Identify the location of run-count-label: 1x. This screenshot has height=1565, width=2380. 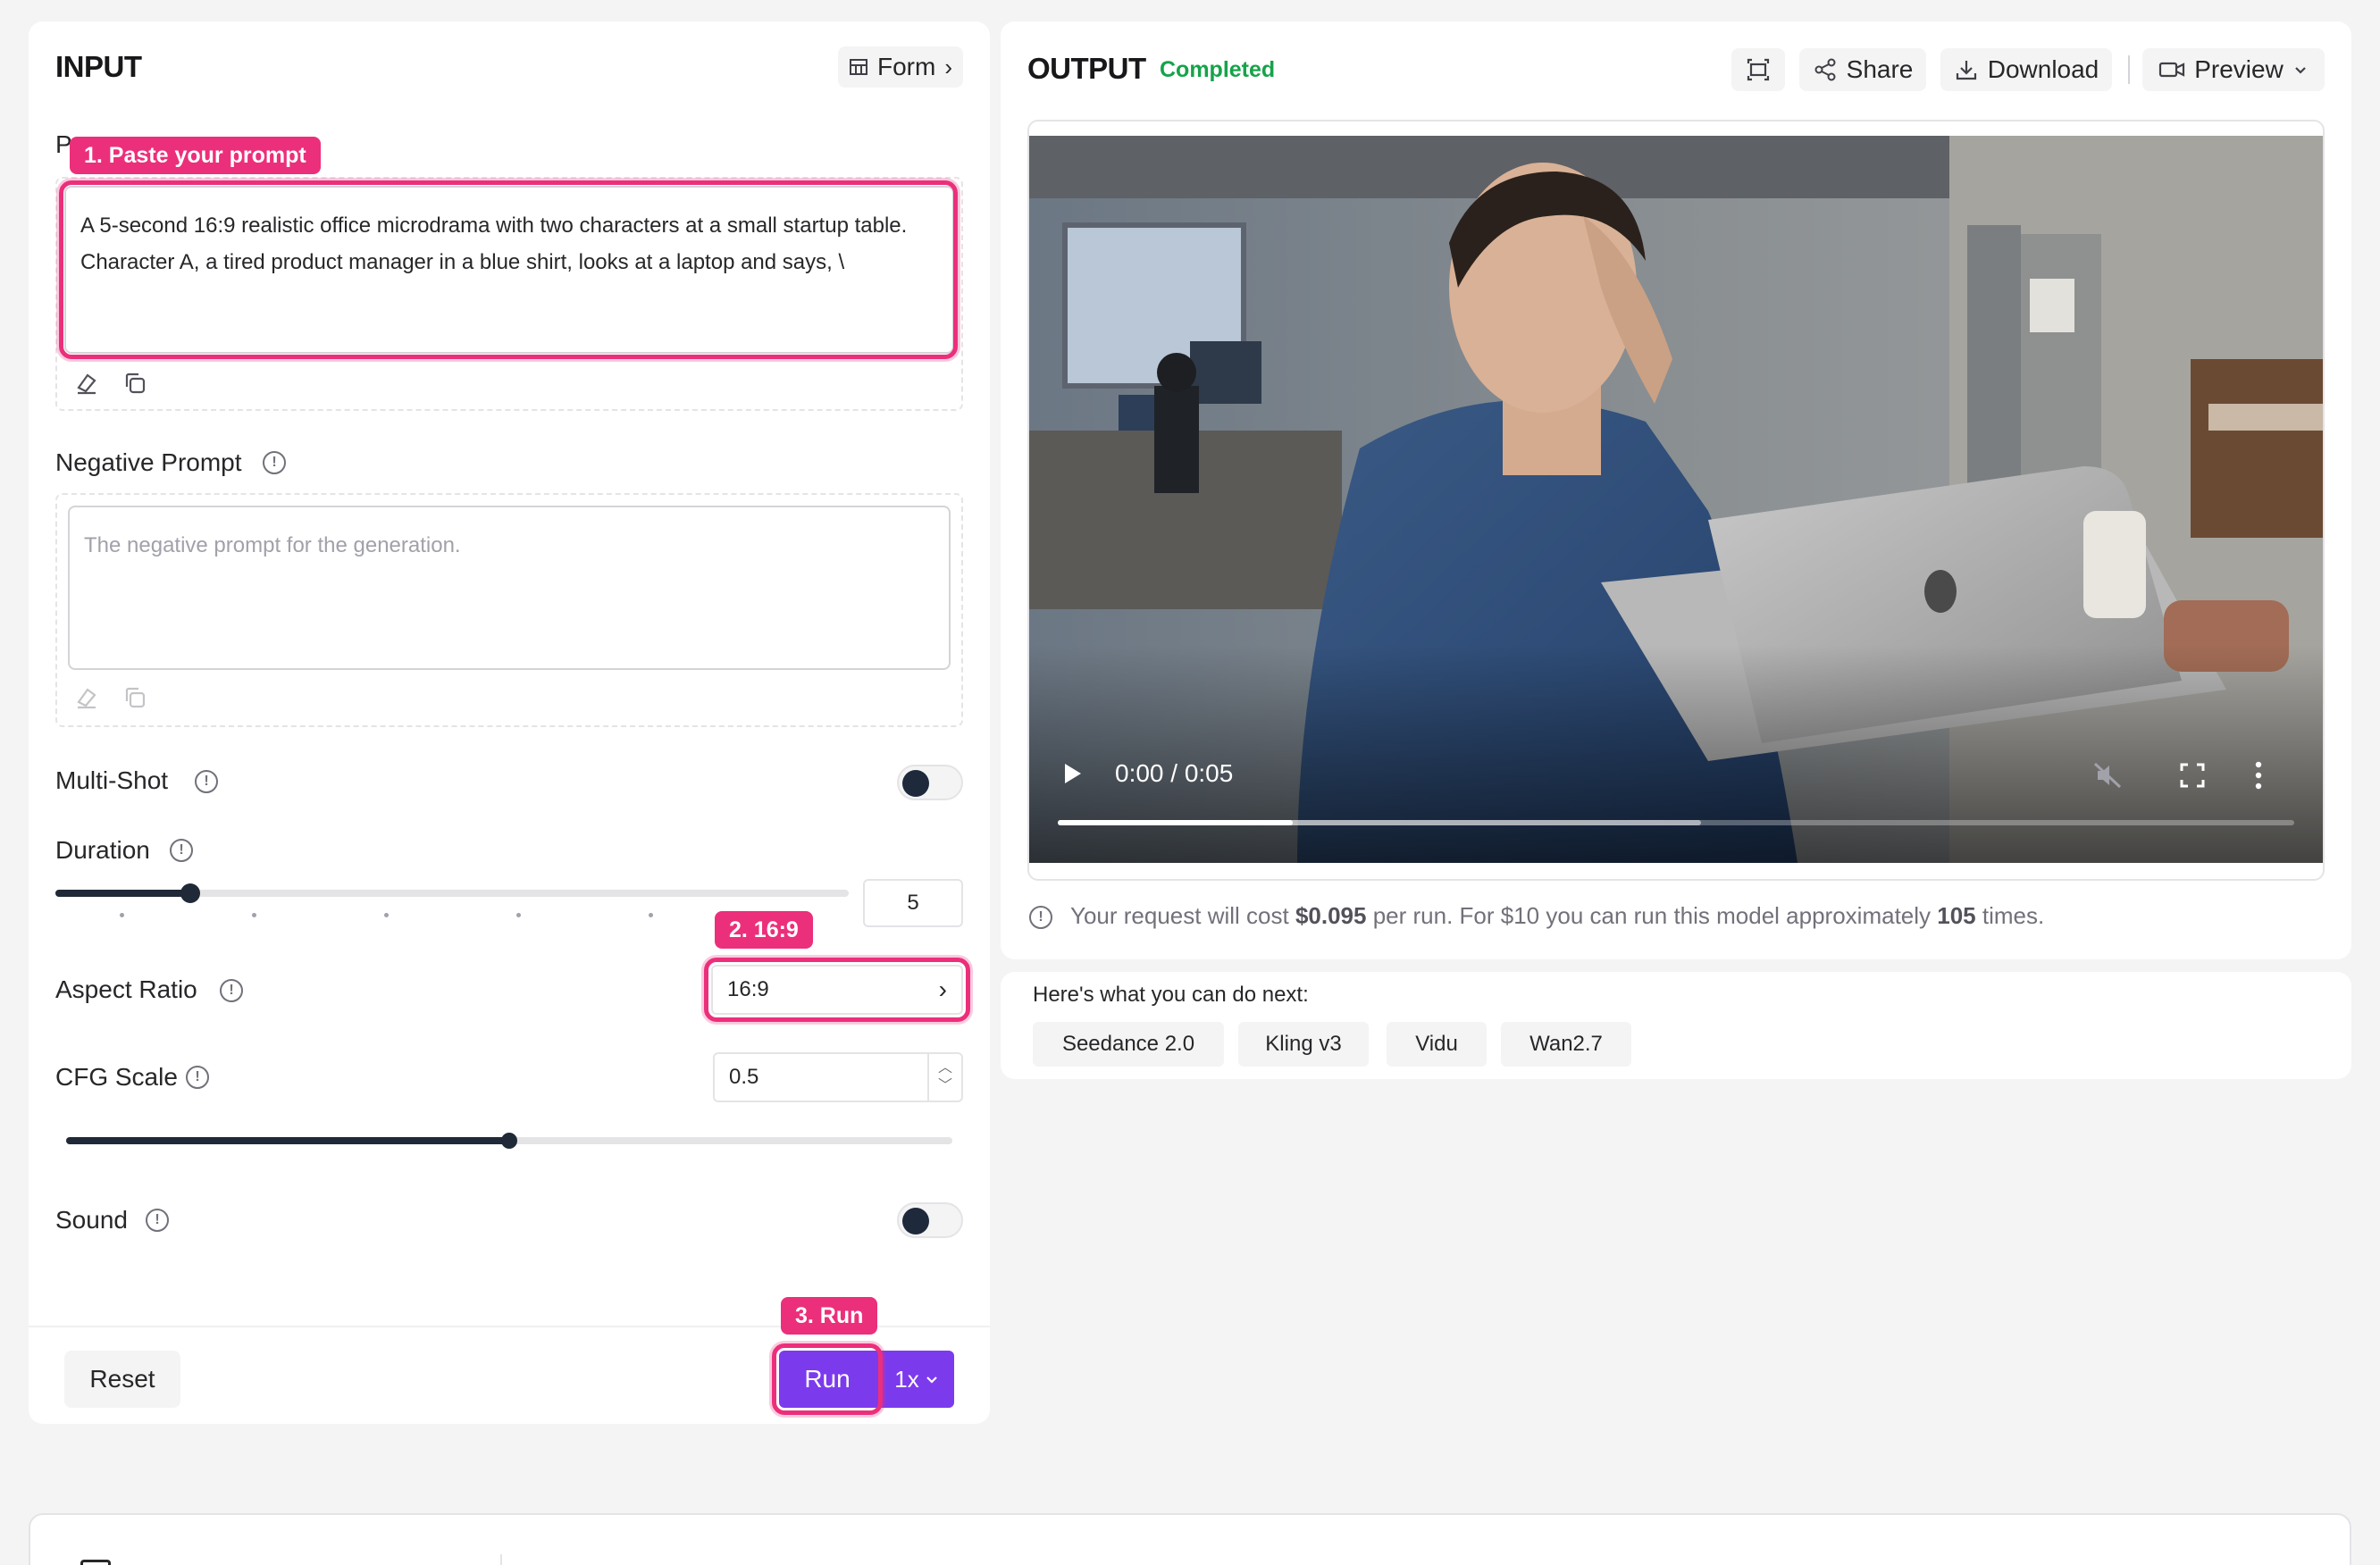
(907, 1379).